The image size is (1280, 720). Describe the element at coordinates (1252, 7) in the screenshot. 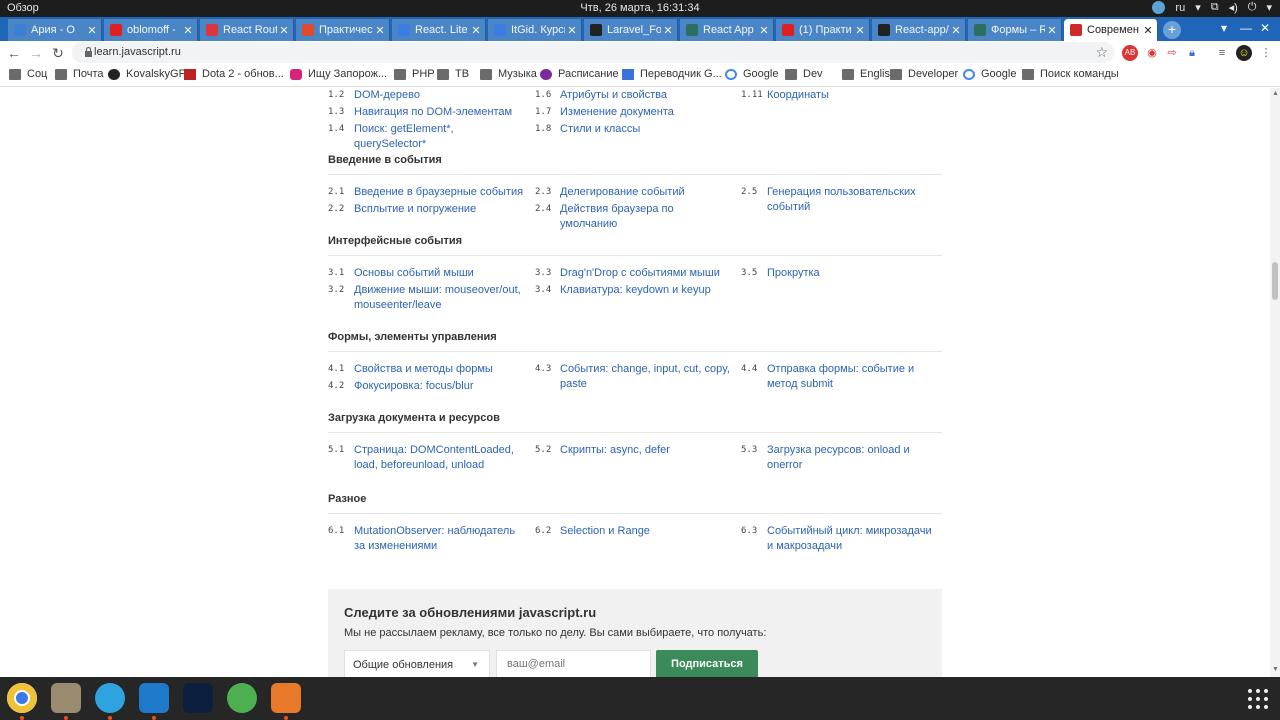

I see `power-icon: ⏻` at that location.